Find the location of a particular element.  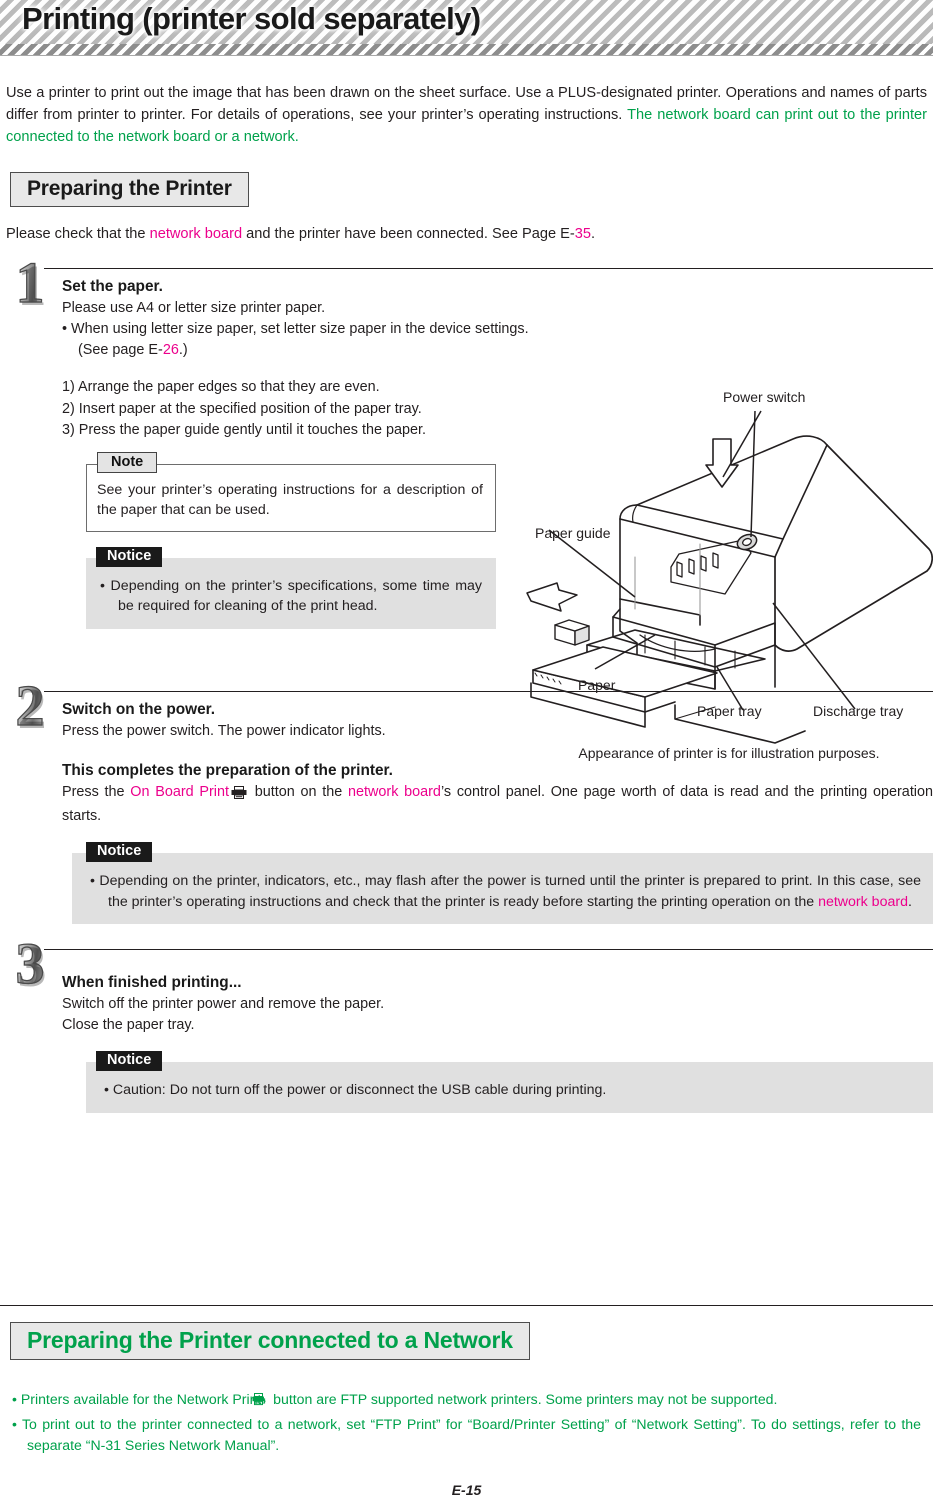

step-1-number: 1 is located at coordinates (30, 282).